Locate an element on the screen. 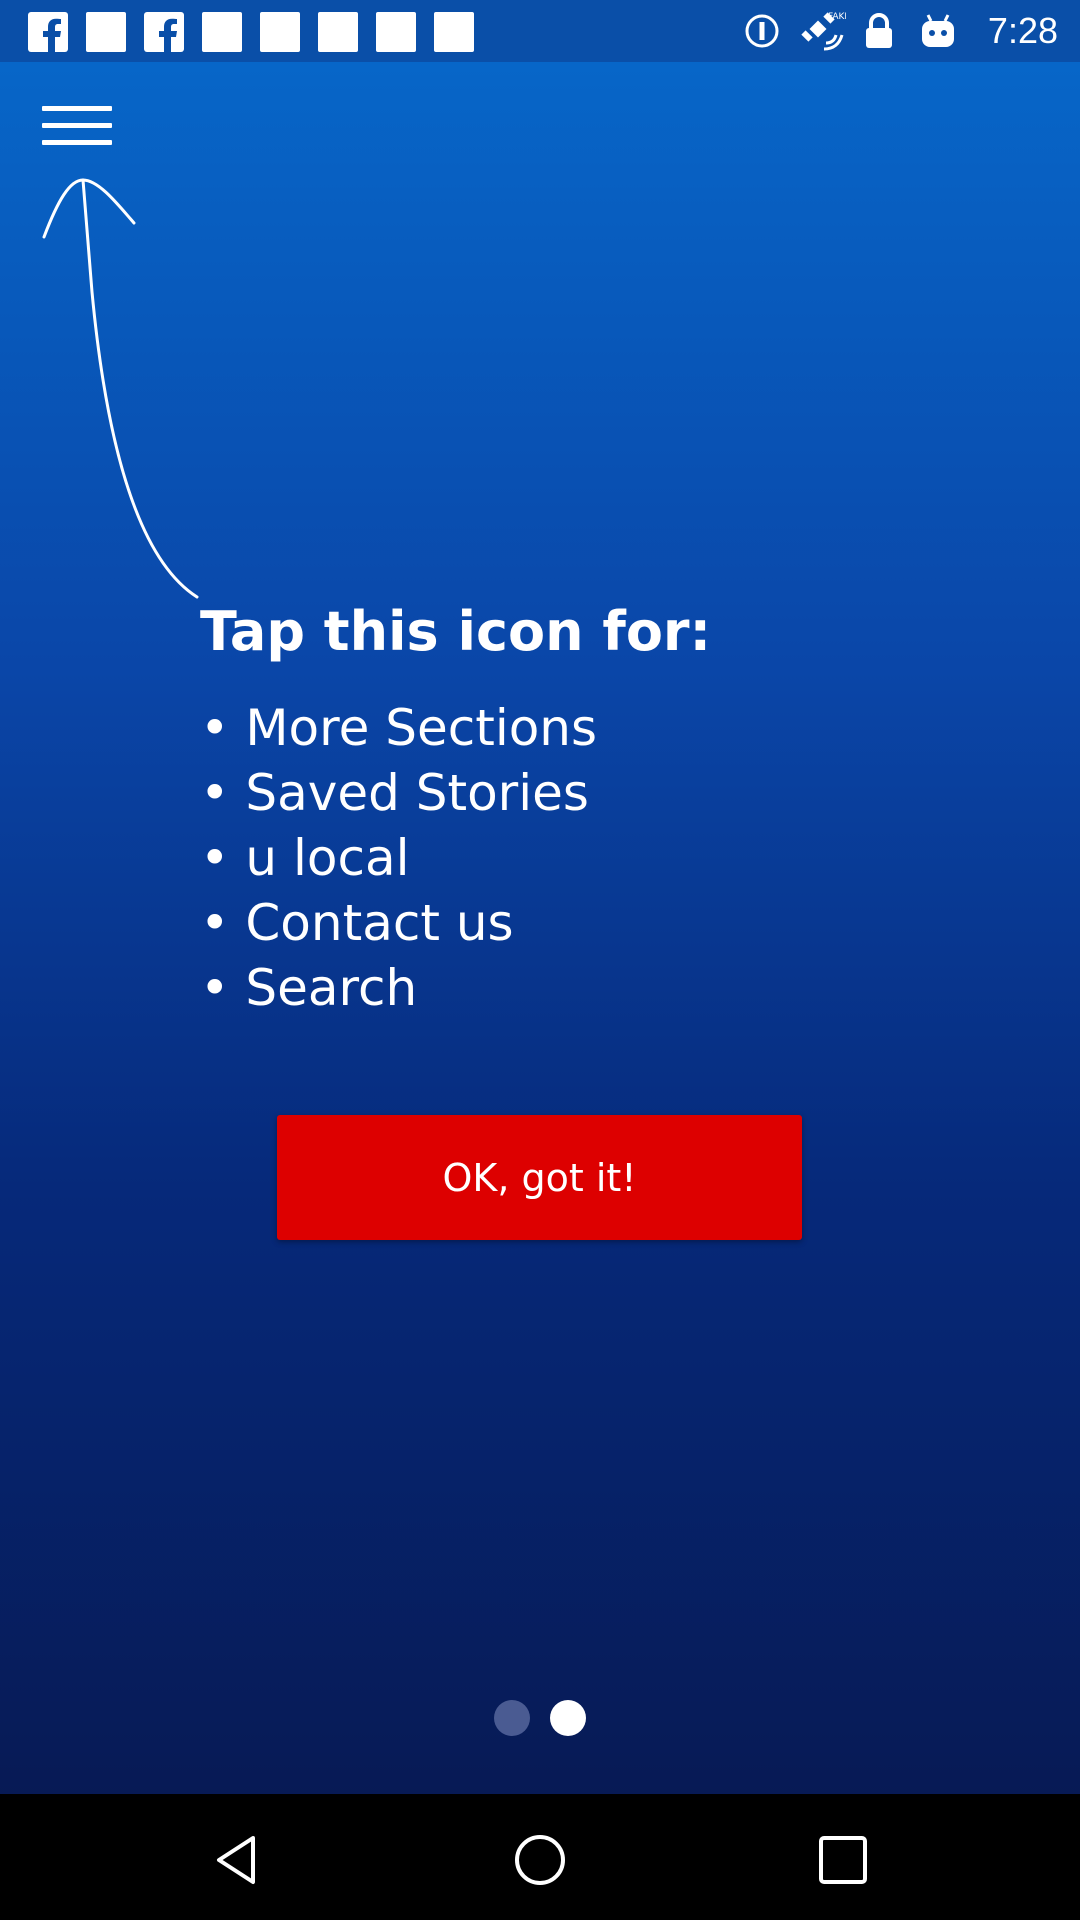 The height and width of the screenshot is (1920, 1080). ok-got-it-button: OK, got it! is located at coordinates (539, 1177).